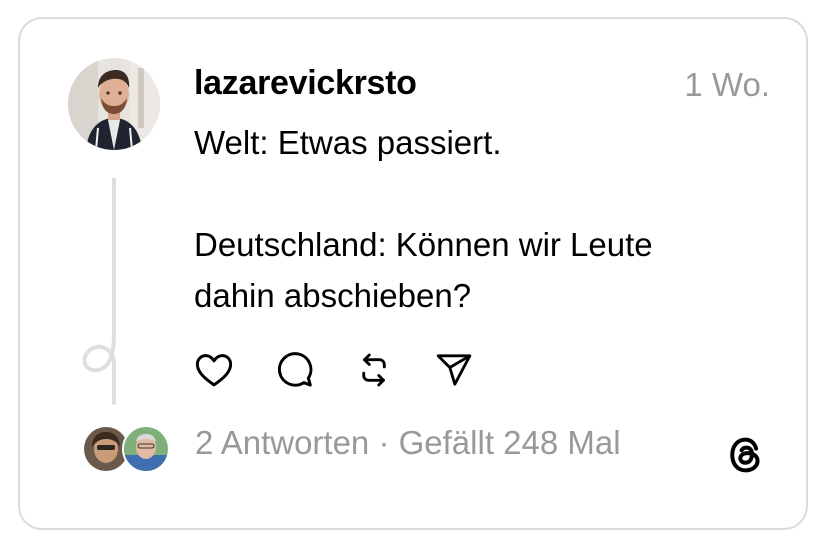  I want to click on post-stats: 2 Antworten · Gefällt 248 Mal, so click(408, 443).